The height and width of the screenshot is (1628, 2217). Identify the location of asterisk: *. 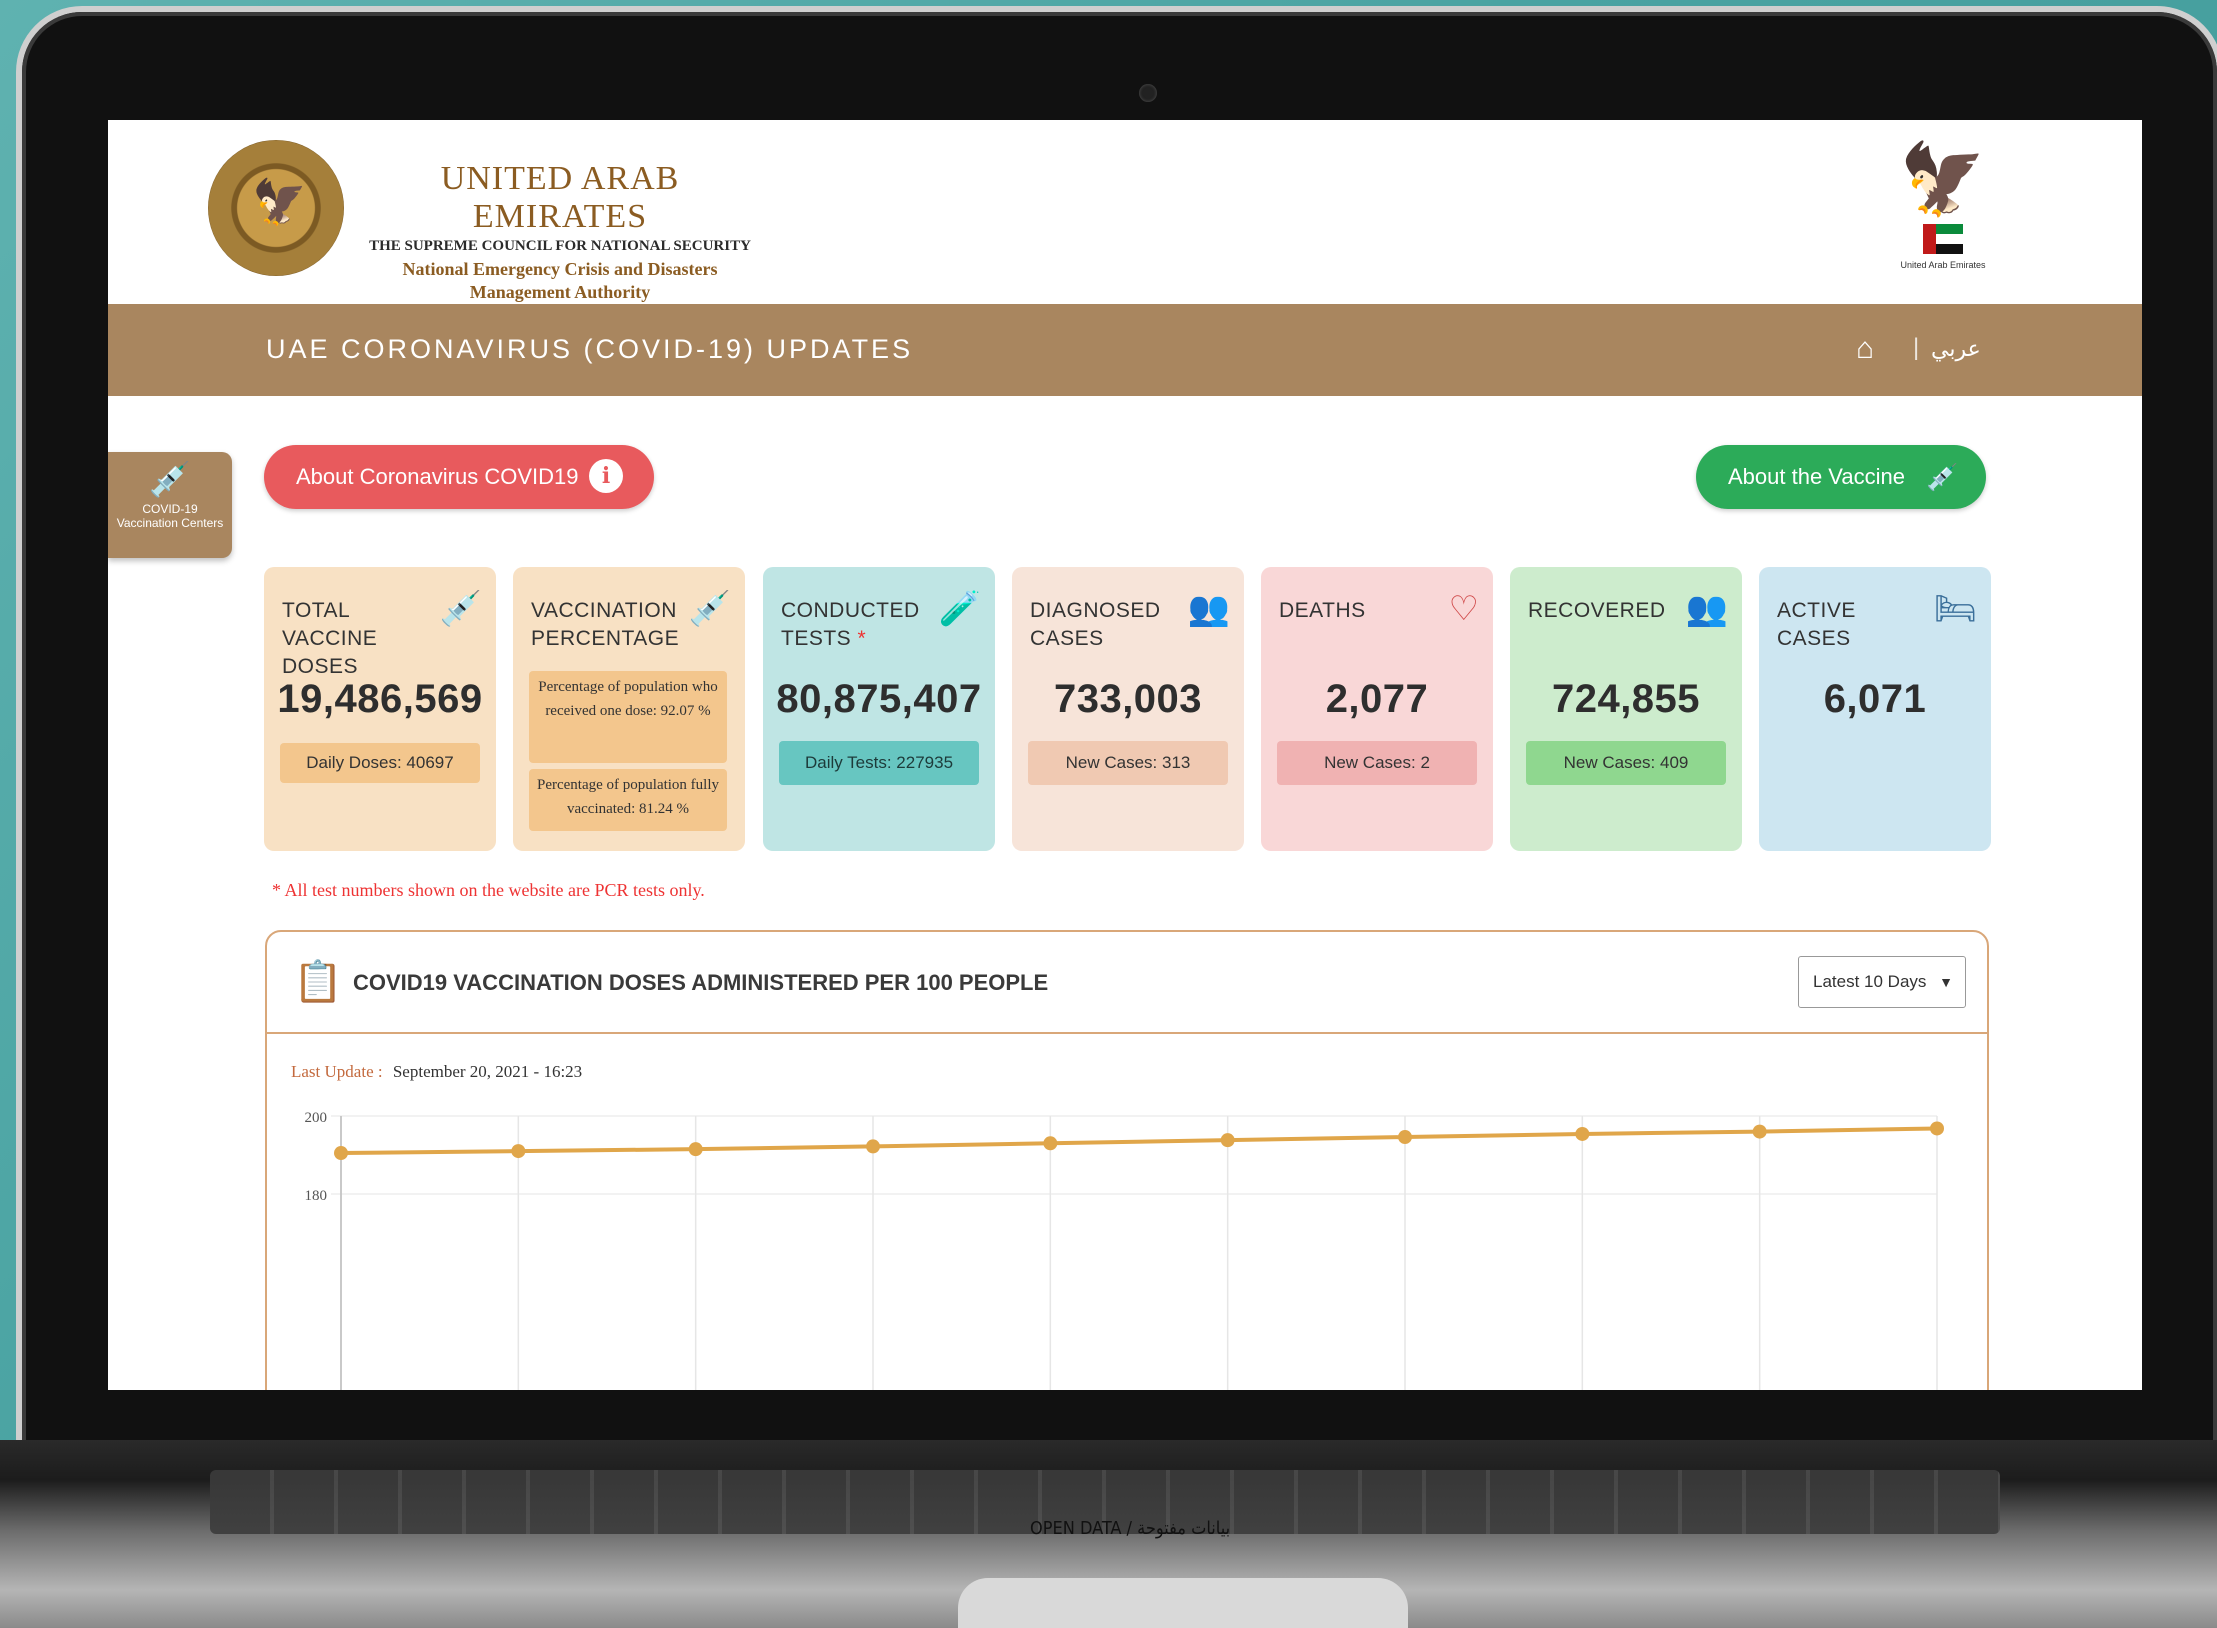
(862, 638).